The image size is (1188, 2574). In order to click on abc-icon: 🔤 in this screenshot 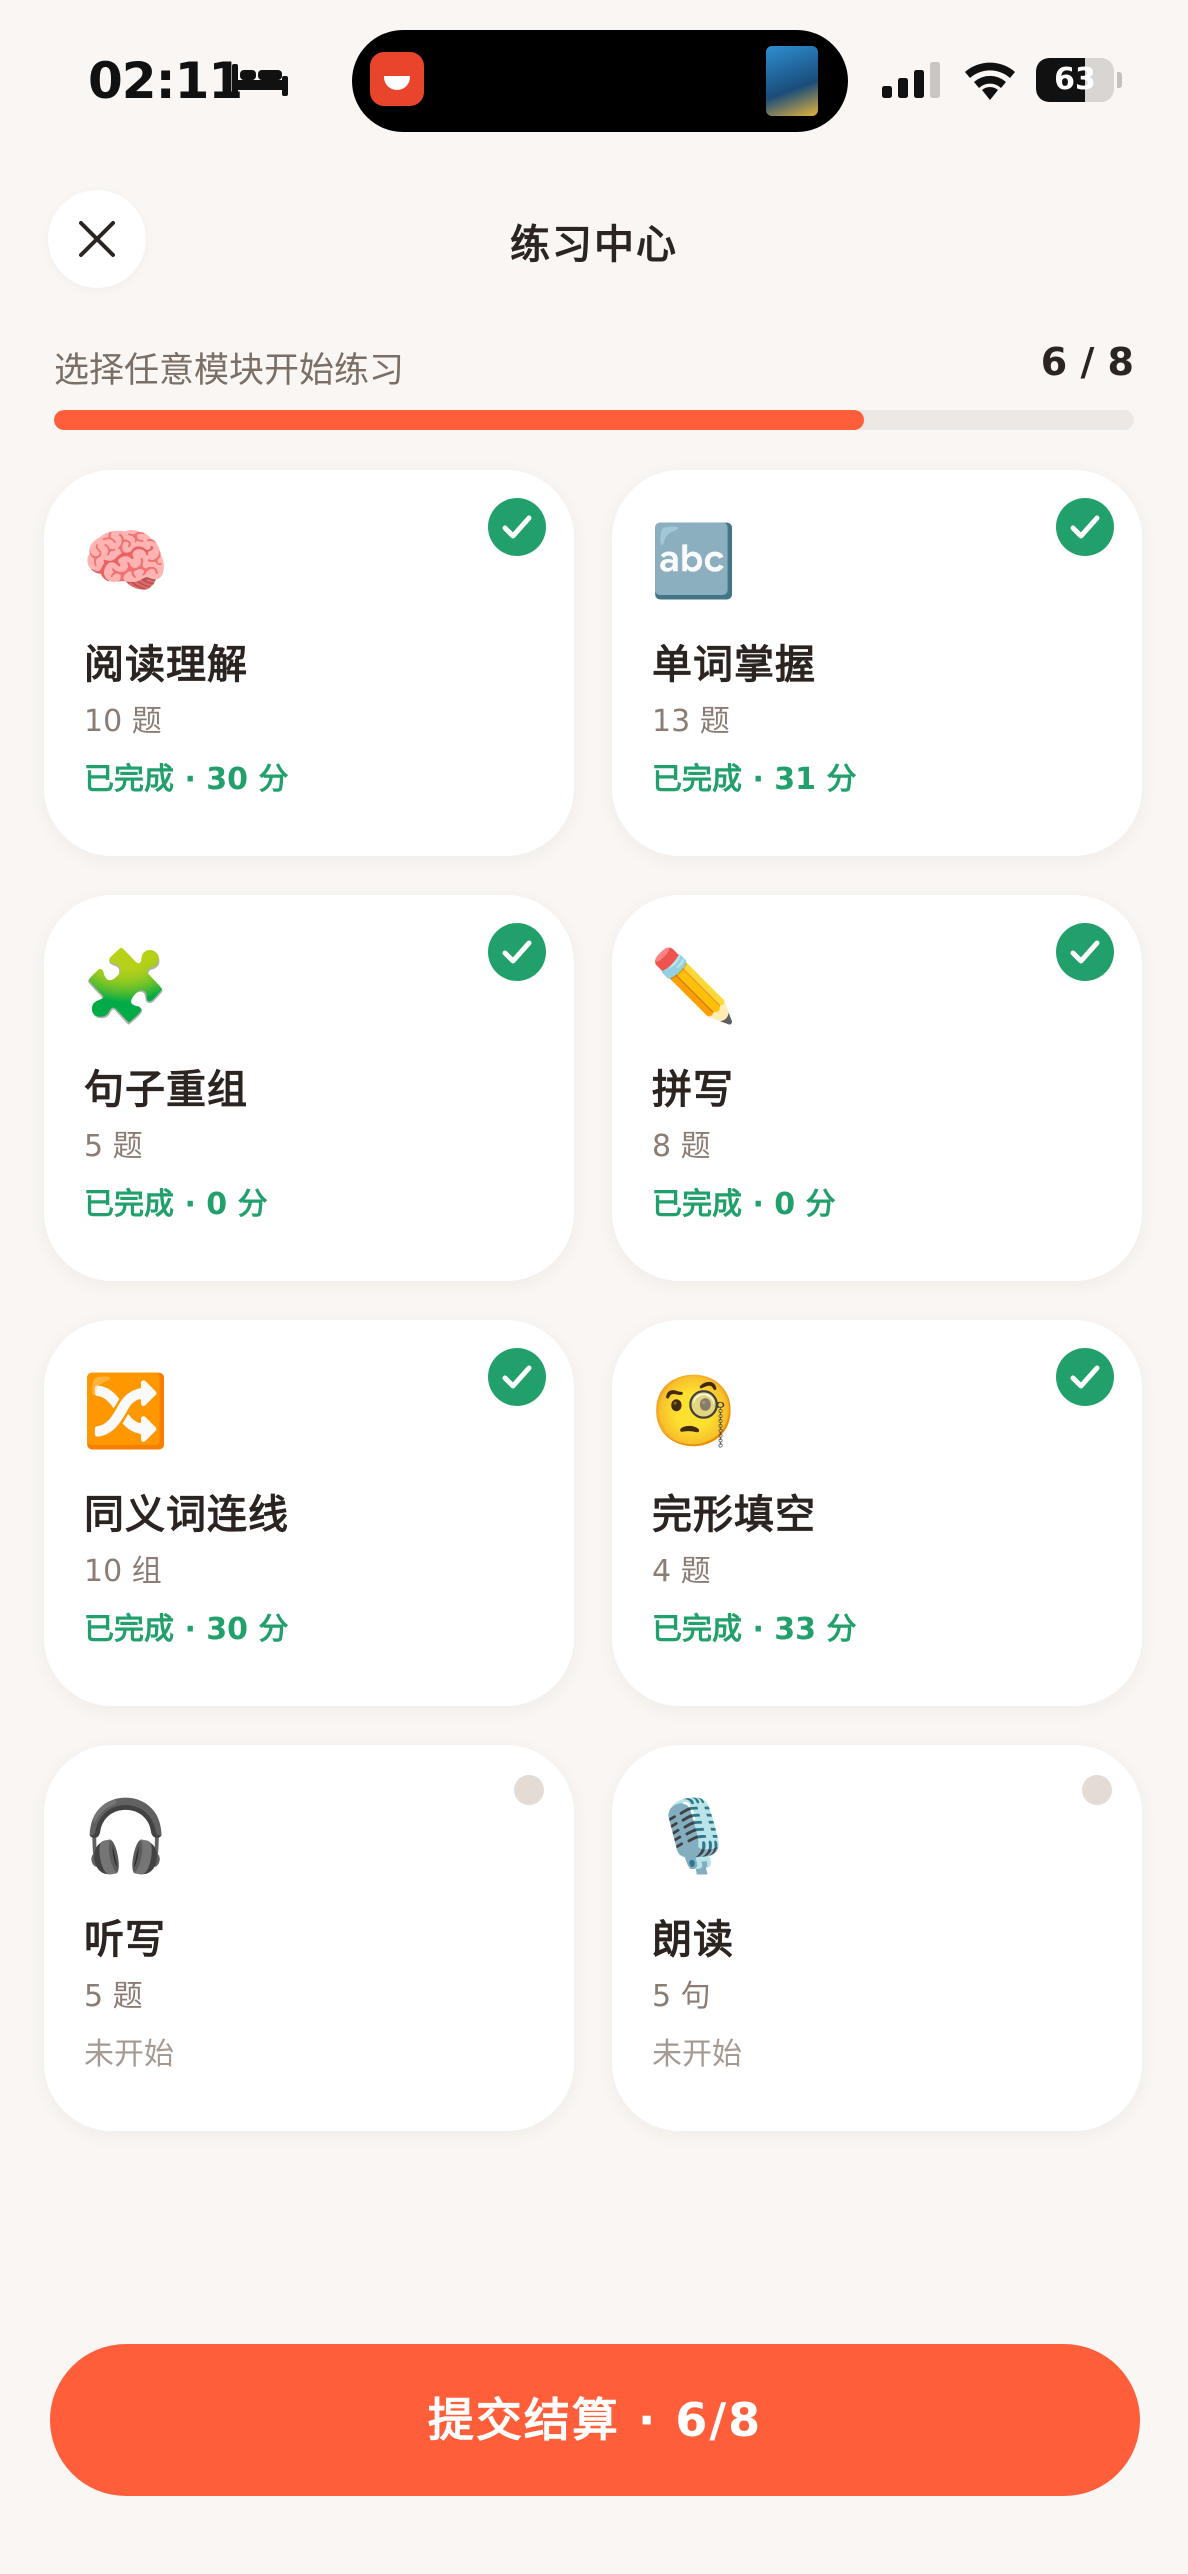, I will do `click(694, 561)`.